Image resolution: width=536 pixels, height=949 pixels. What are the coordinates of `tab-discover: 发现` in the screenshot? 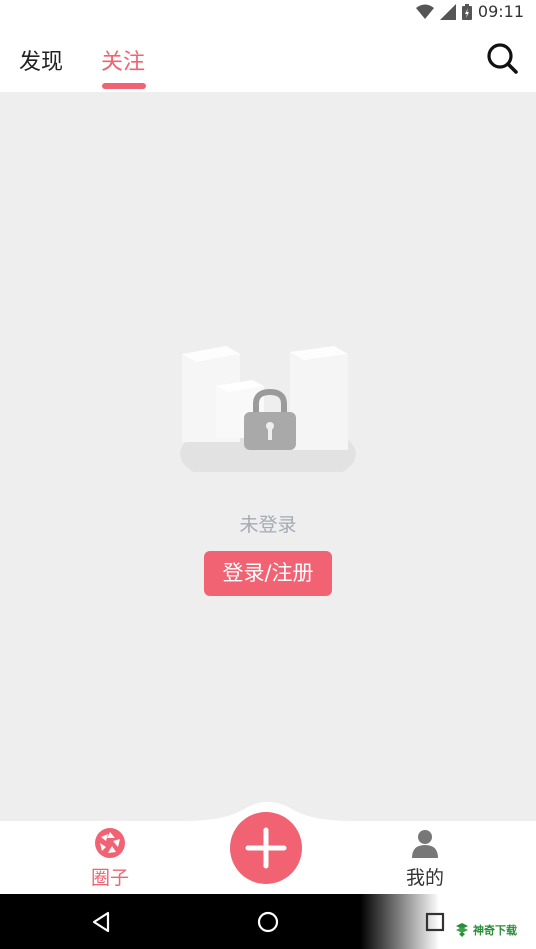 It's located at (41, 60).